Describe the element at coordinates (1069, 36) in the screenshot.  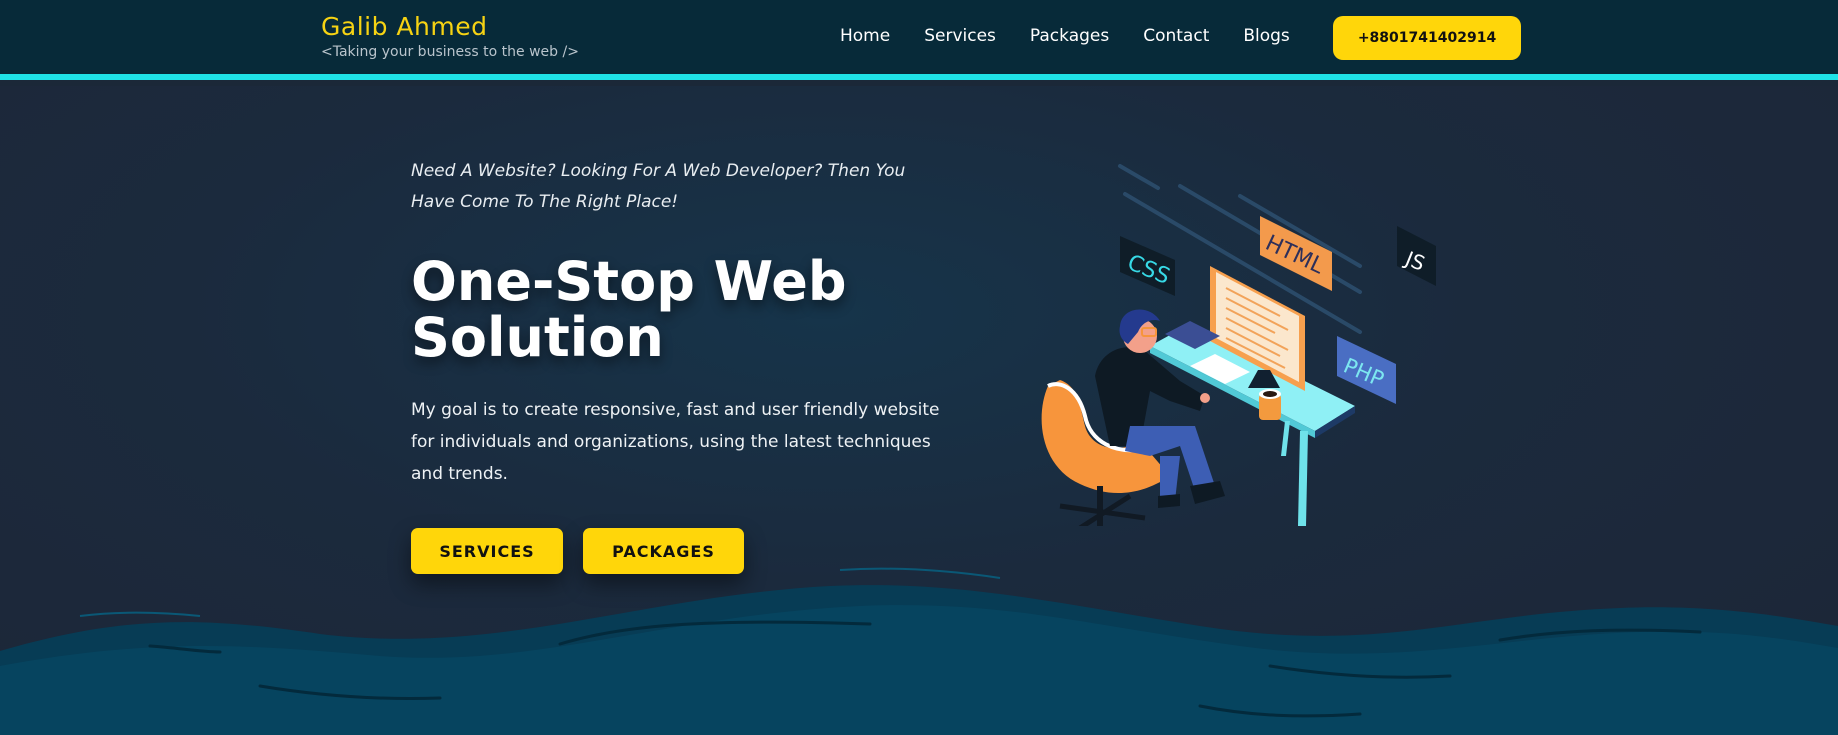
I see `nav-packages: Packages` at that location.